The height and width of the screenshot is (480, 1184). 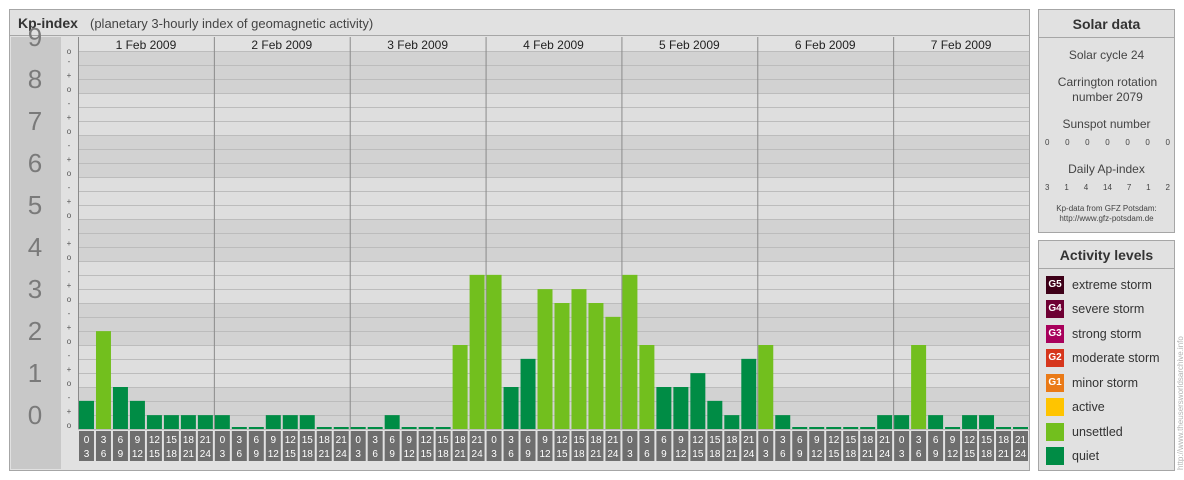 What do you see at coordinates (1106, 255) in the screenshot?
I see `activity-levels-title: Activity levels` at bounding box center [1106, 255].